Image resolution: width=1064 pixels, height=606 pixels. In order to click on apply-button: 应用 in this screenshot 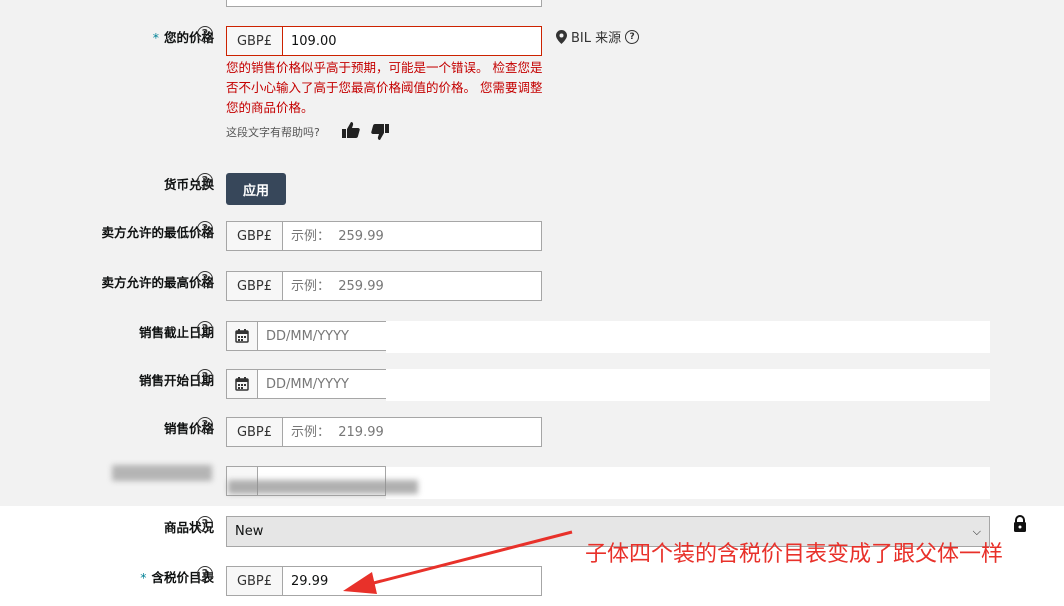, I will do `click(256, 189)`.